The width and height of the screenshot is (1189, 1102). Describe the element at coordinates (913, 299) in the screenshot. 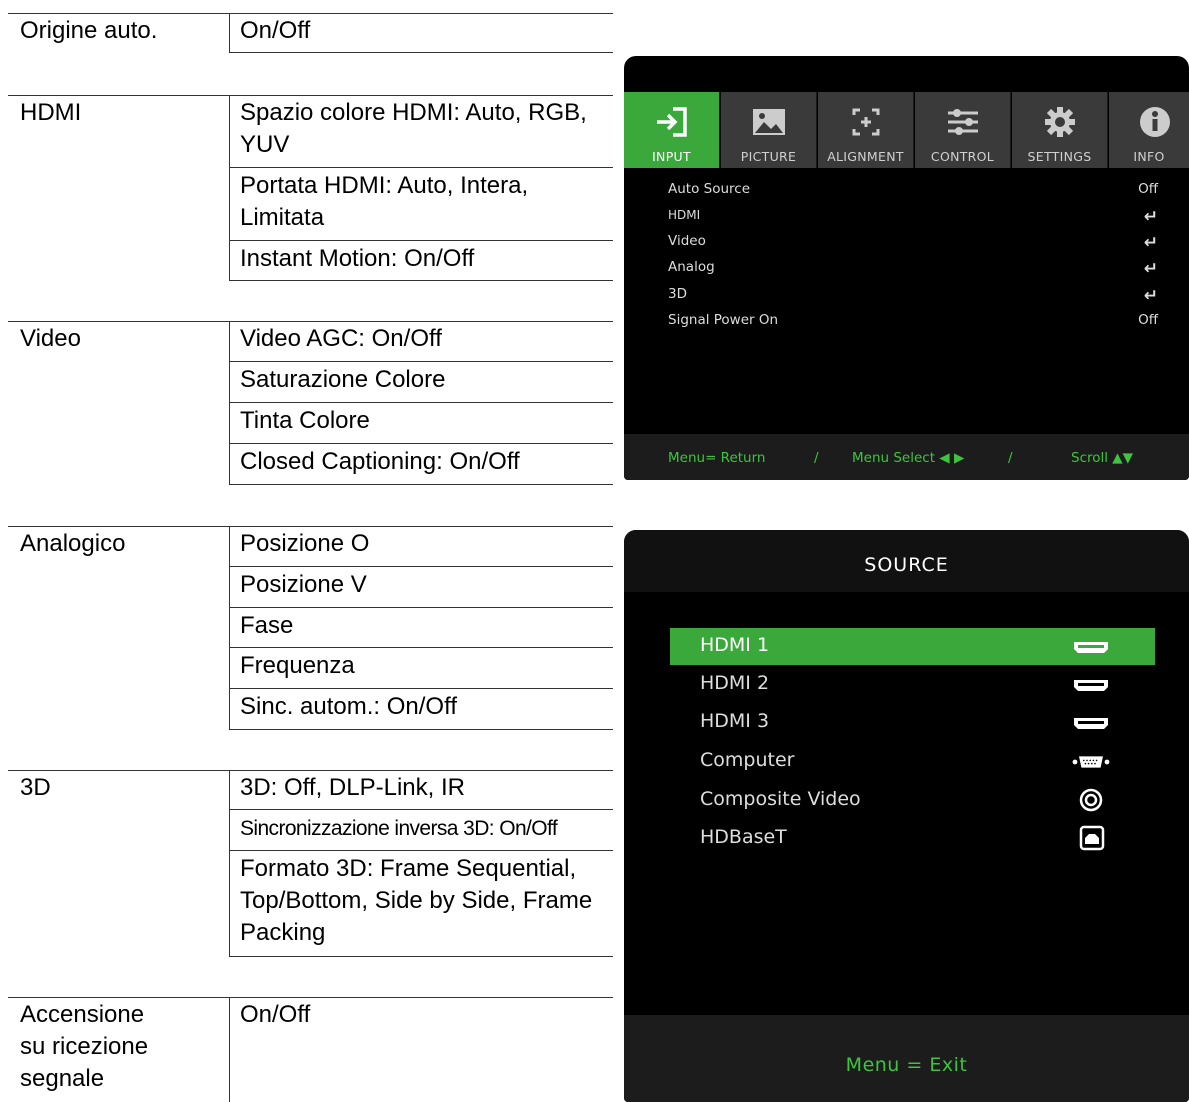

I see `menu-item-3d: 3D ↵` at that location.